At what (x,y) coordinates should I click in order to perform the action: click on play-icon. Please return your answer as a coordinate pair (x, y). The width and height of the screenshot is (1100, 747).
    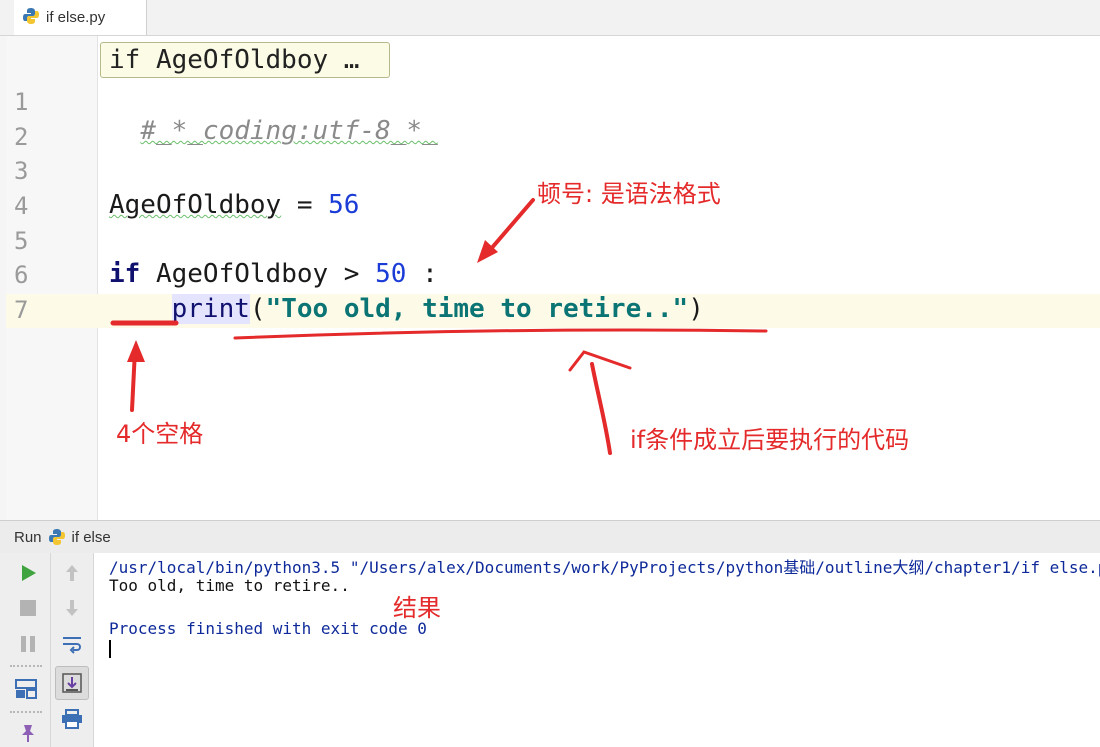
    Looking at the image, I should click on (29, 573).